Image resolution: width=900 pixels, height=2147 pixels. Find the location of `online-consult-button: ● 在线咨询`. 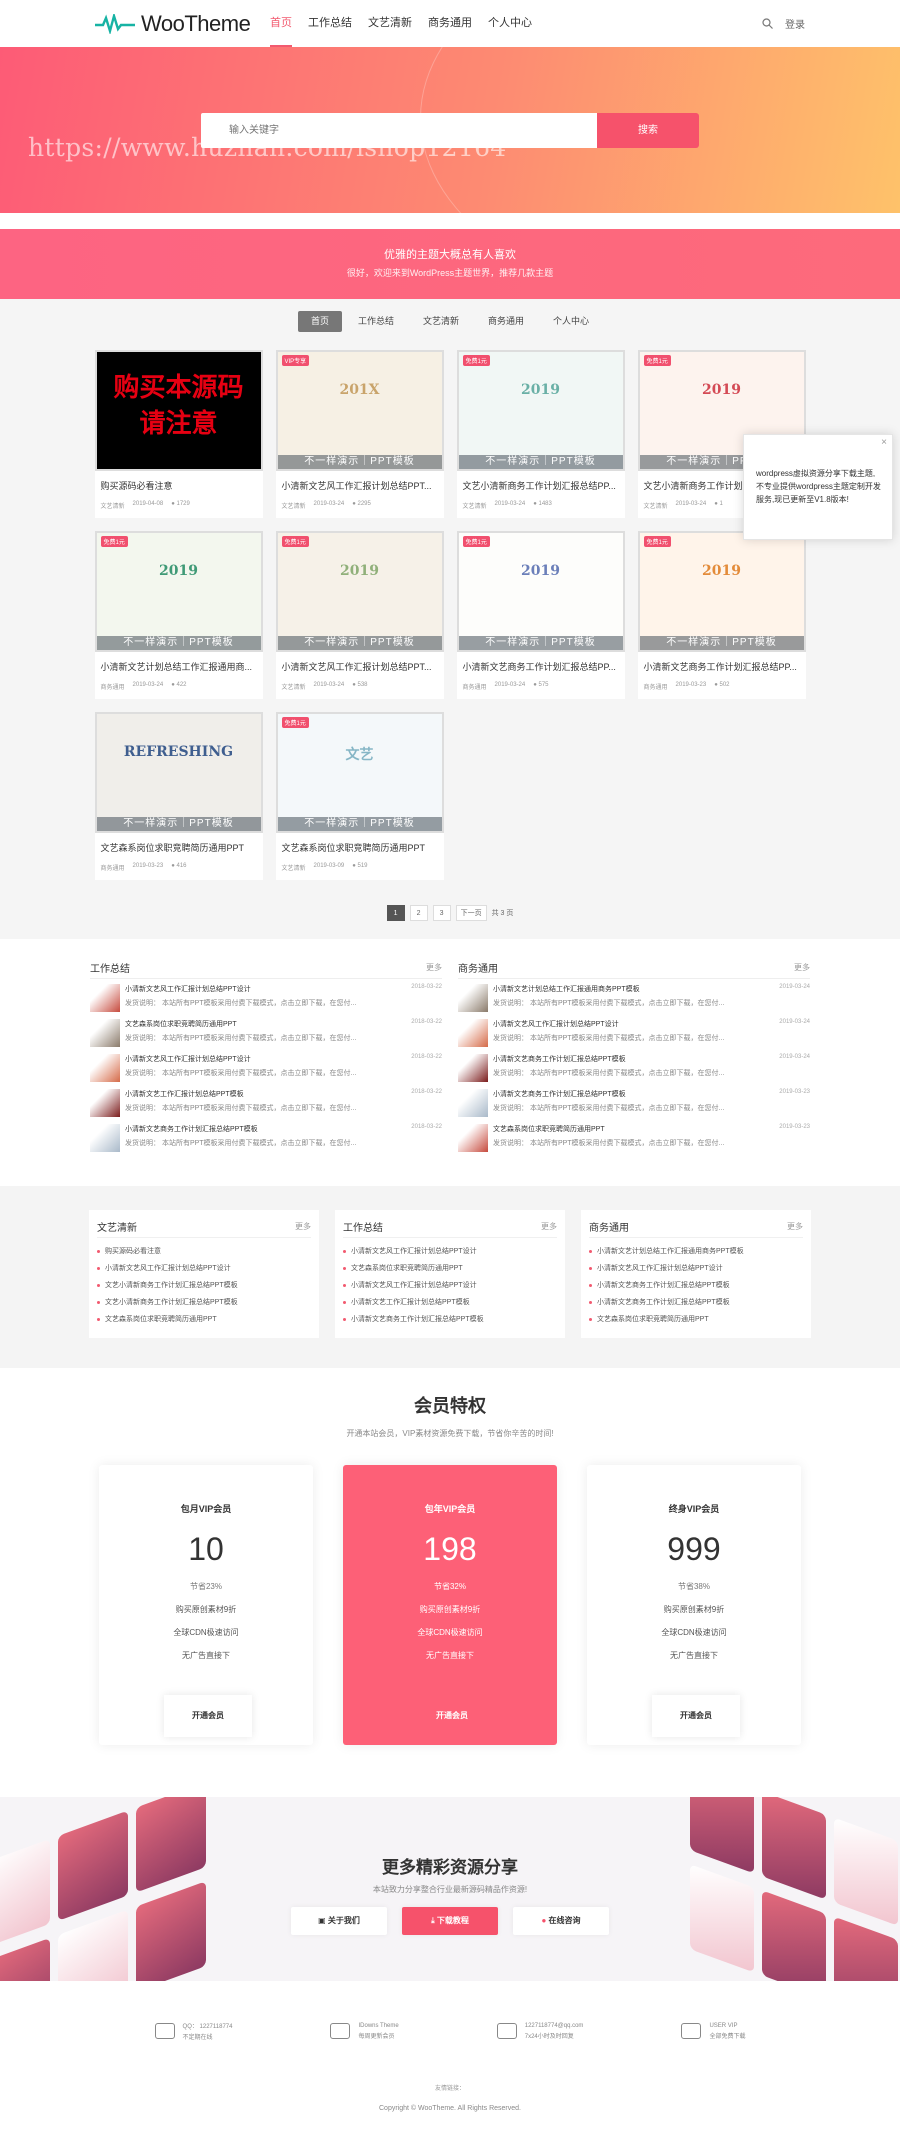

online-consult-button: ● 在线咨询 is located at coordinates (561, 1921).